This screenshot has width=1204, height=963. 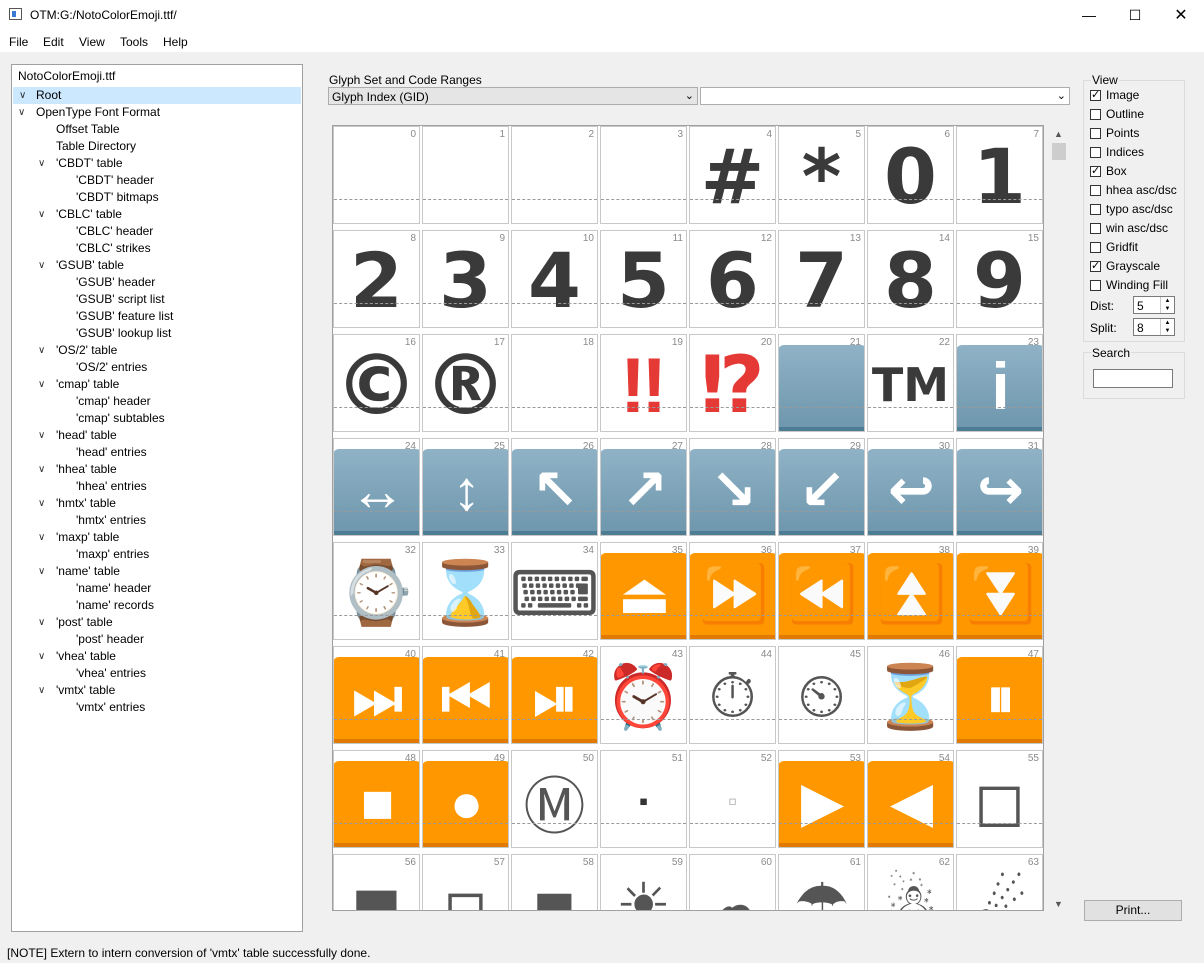 I want to click on view-option-checkbox: win asc/dsc, so click(x=1129, y=228).